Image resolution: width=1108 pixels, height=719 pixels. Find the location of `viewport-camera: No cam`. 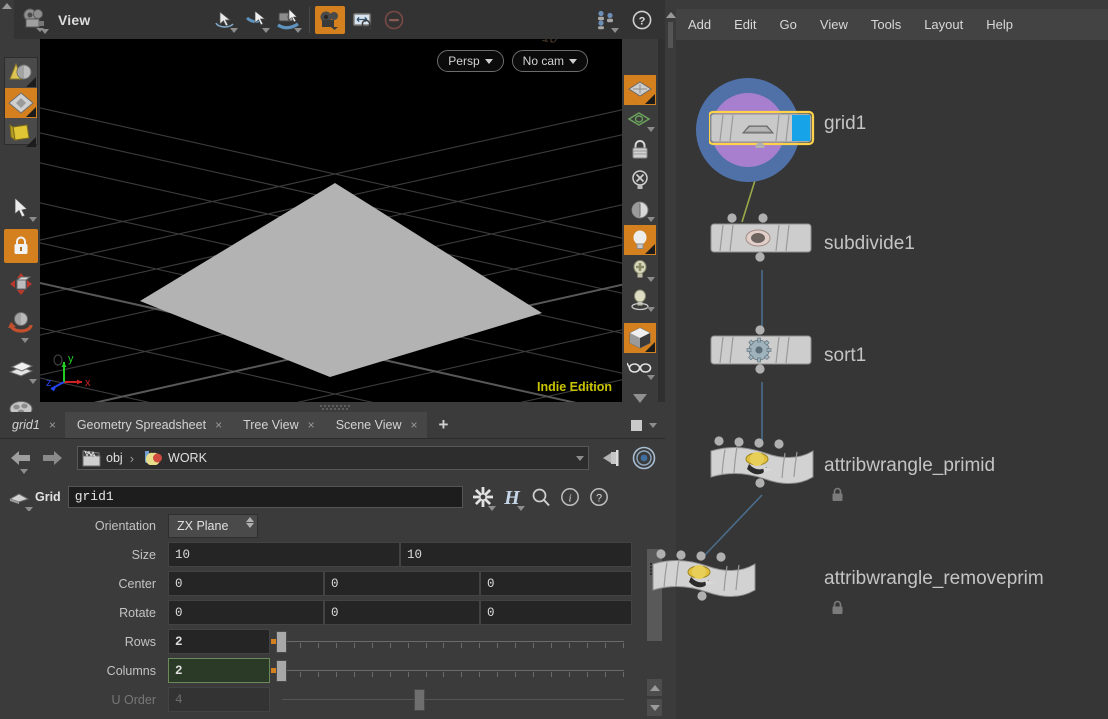

viewport-camera: No cam is located at coordinates (549, 61).